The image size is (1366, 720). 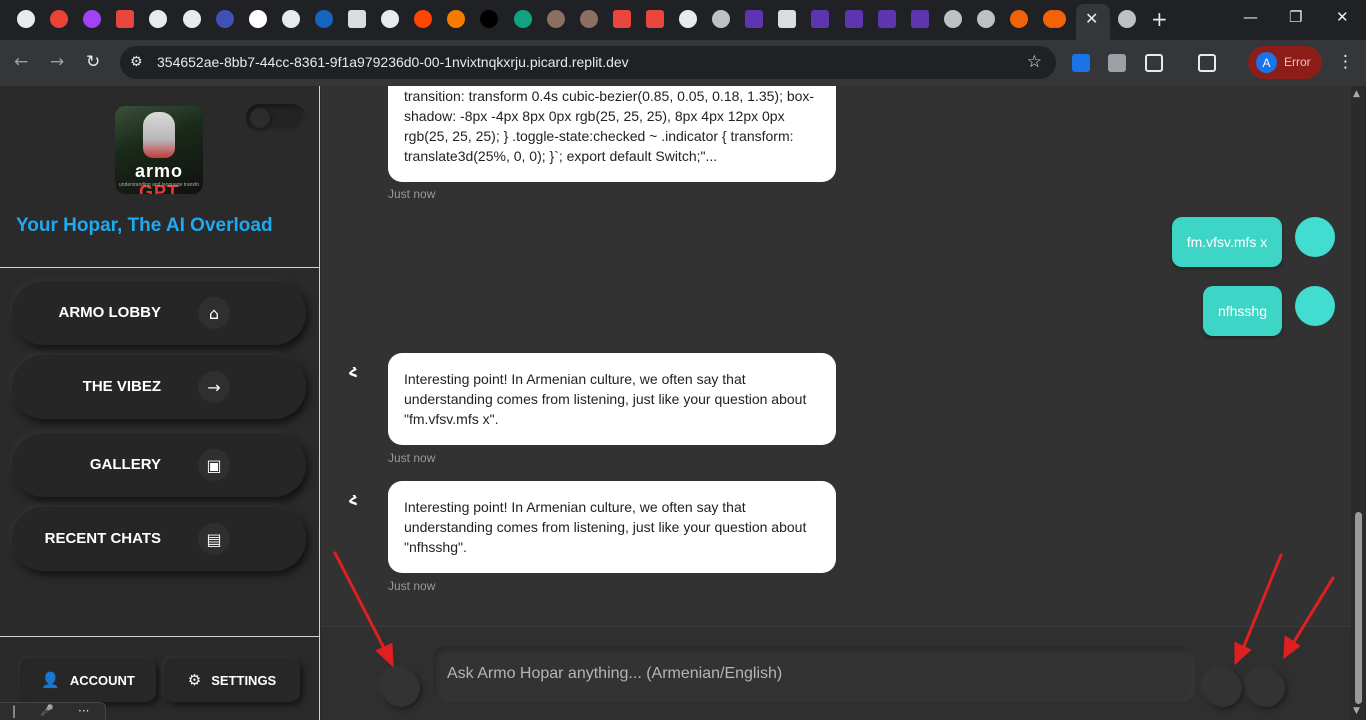 What do you see at coordinates (1358, 403) in the screenshot?
I see `page-scrollbar: ▲ ▼` at bounding box center [1358, 403].